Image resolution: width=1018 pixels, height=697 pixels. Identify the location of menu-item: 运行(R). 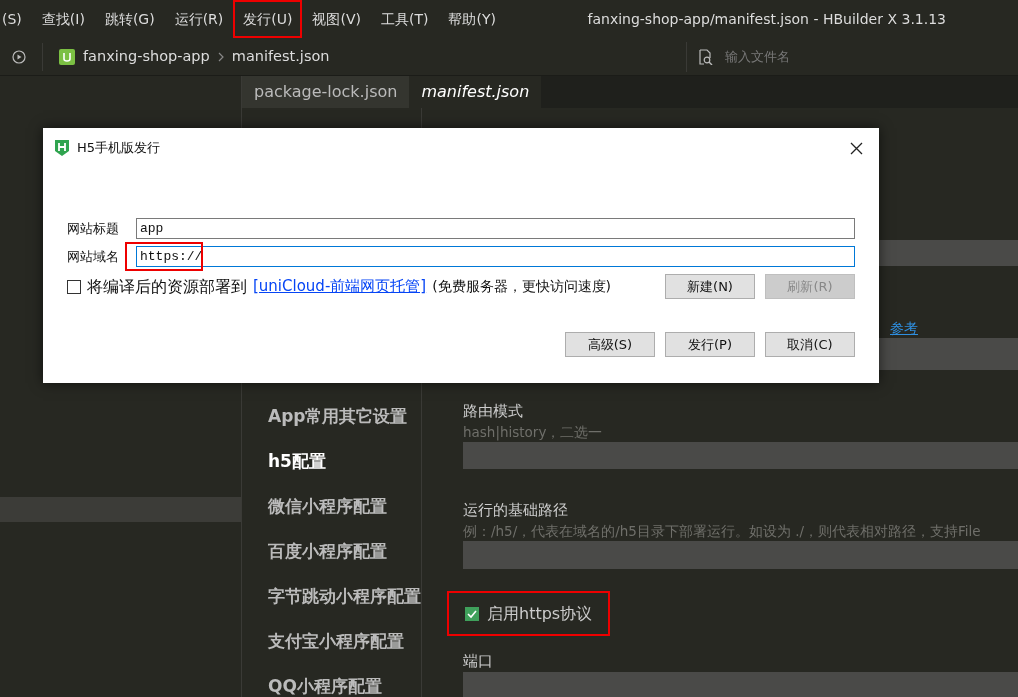
(199, 19).